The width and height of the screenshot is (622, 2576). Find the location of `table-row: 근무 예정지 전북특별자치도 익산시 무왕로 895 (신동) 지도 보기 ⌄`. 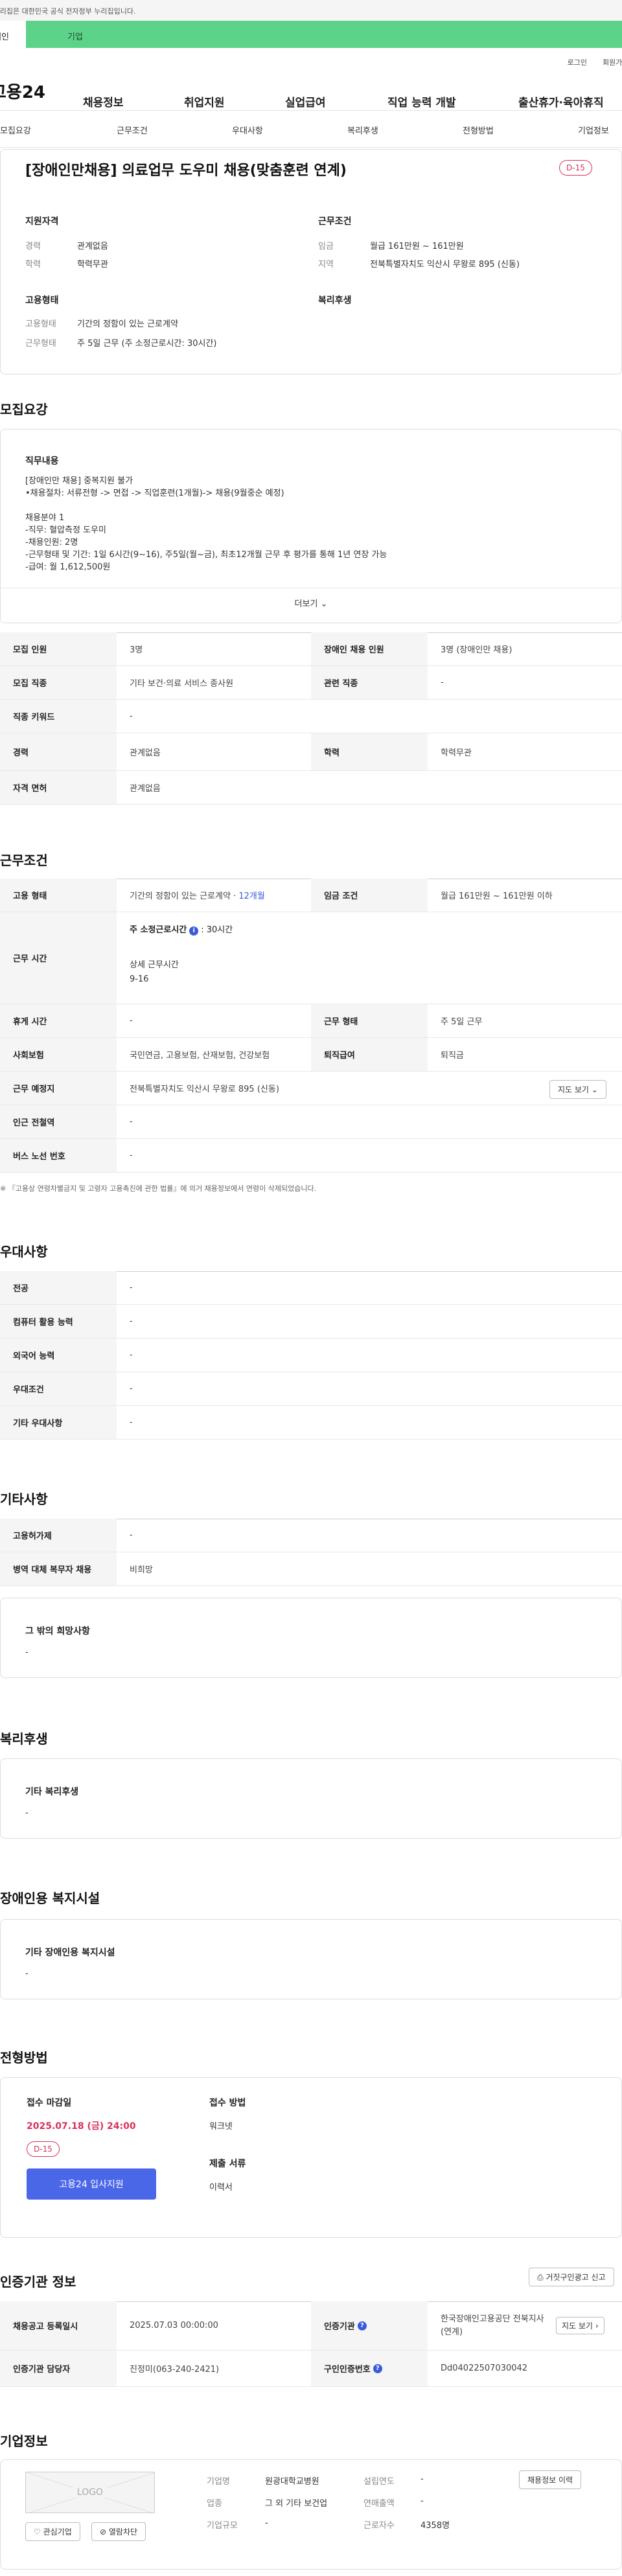

table-row: 근무 예정지 전북특별자치도 익산시 무왕로 895 (신동) 지도 보기 ⌄ is located at coordinates (311, 1088).